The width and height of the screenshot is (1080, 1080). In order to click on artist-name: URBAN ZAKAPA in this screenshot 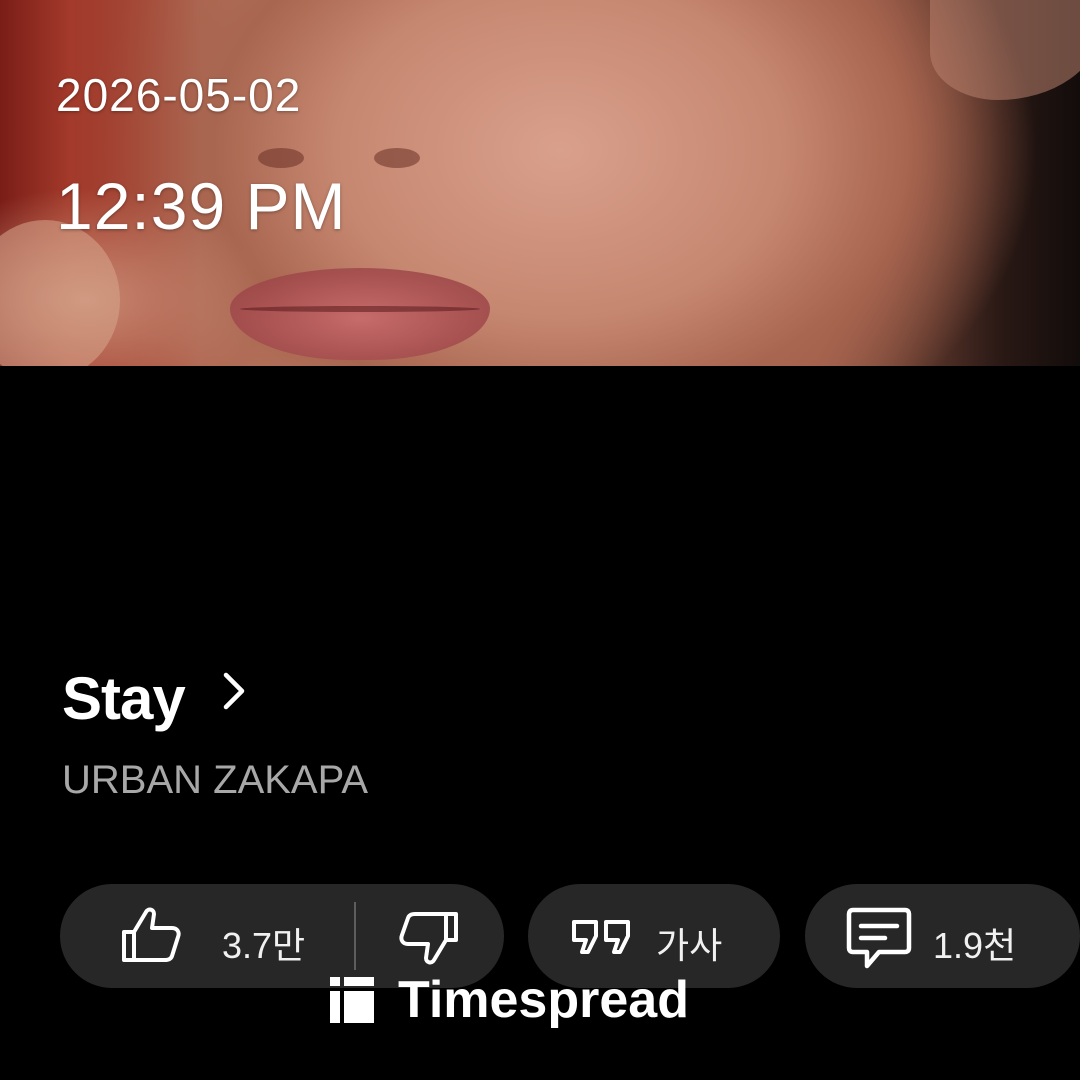, I will do `click(215, 780)`.